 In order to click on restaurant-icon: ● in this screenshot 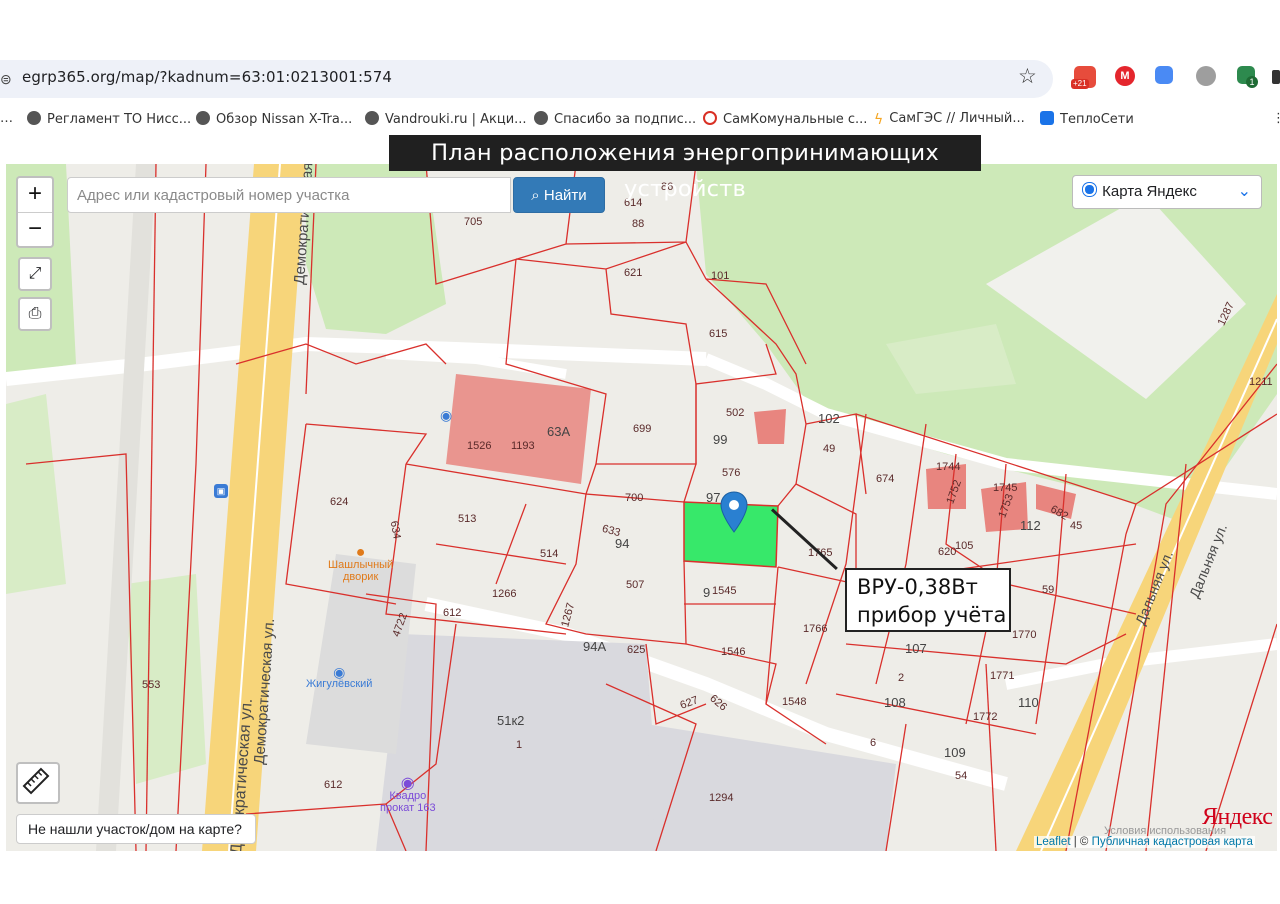, I will do `click(360, 552)`.